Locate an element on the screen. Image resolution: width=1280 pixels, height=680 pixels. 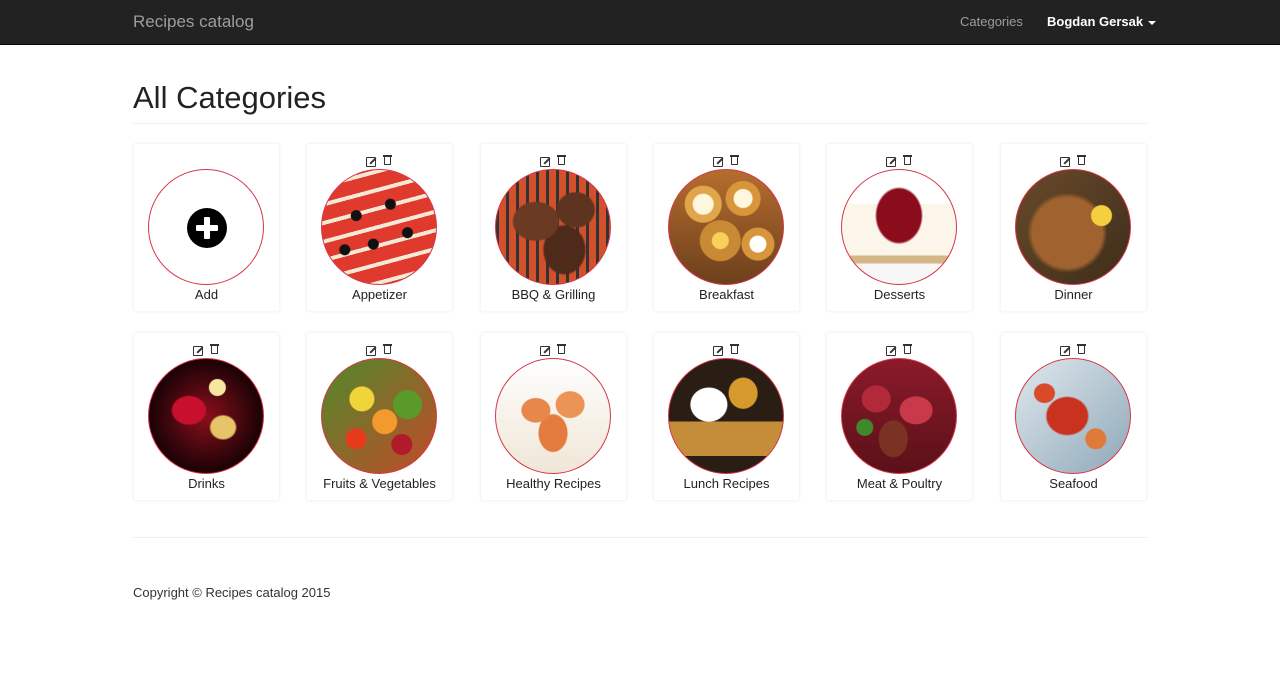
user-menu-dropdown: Bogdan Gersak is located at coordinates (1102, 21).